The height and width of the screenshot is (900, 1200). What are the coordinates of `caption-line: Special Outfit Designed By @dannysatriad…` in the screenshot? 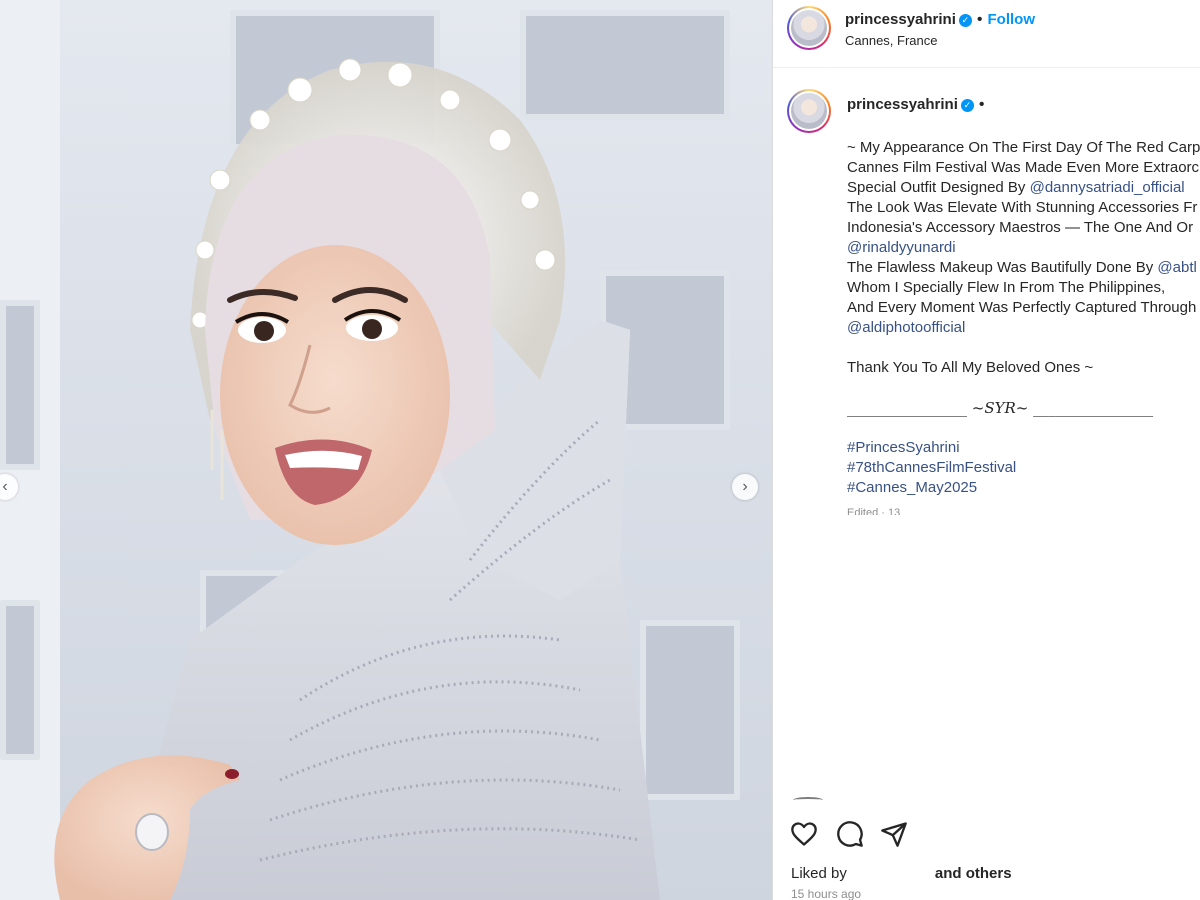 It's located at (1023, 188).